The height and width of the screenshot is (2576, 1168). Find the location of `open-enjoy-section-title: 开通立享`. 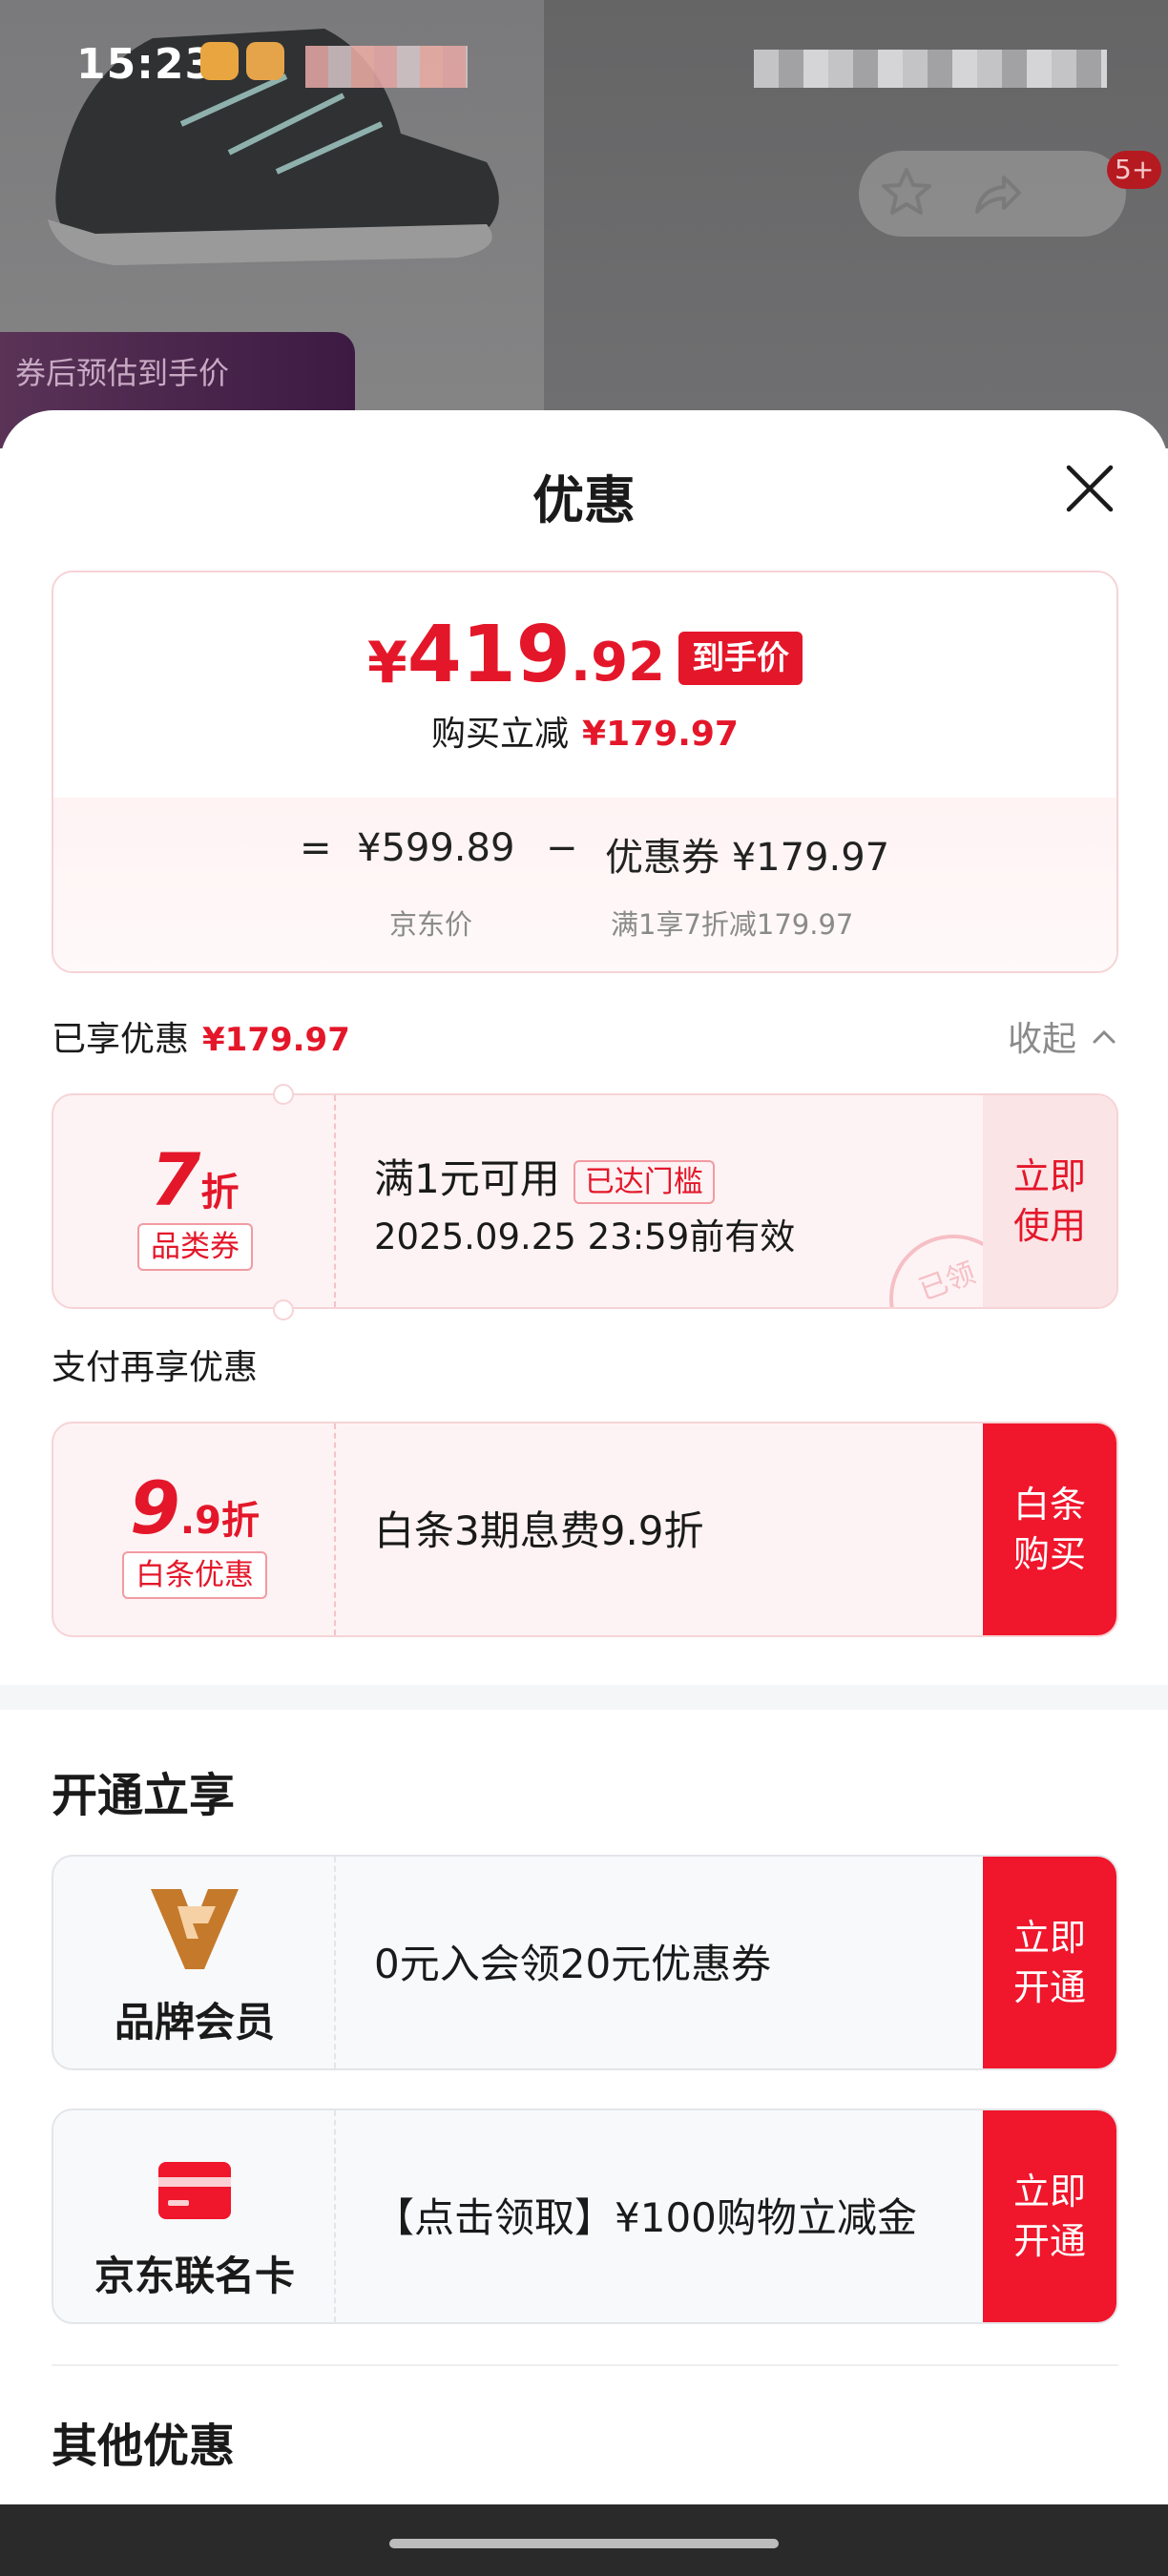

open-enjoy-section-title: 开通立享 is located at coordinates (144, 1795).